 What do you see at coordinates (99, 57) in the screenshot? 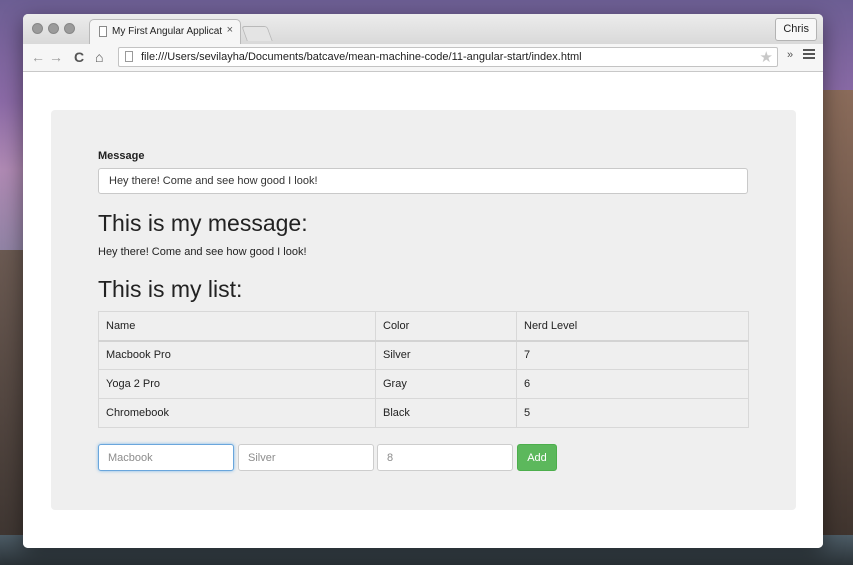
I see `home-icon: ⌂` at bounding box center [99, 57].